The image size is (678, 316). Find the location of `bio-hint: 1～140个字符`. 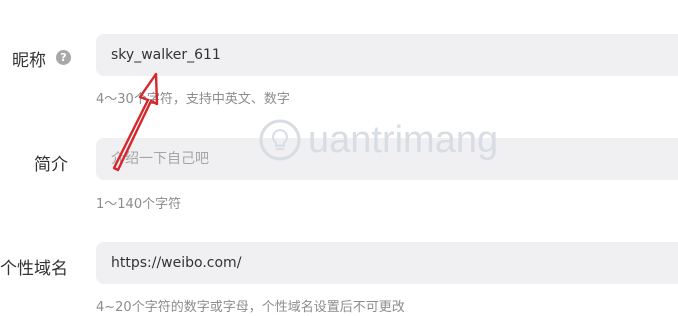

bio-hint: 1～140个字符 is located at coordinates (139, 204).